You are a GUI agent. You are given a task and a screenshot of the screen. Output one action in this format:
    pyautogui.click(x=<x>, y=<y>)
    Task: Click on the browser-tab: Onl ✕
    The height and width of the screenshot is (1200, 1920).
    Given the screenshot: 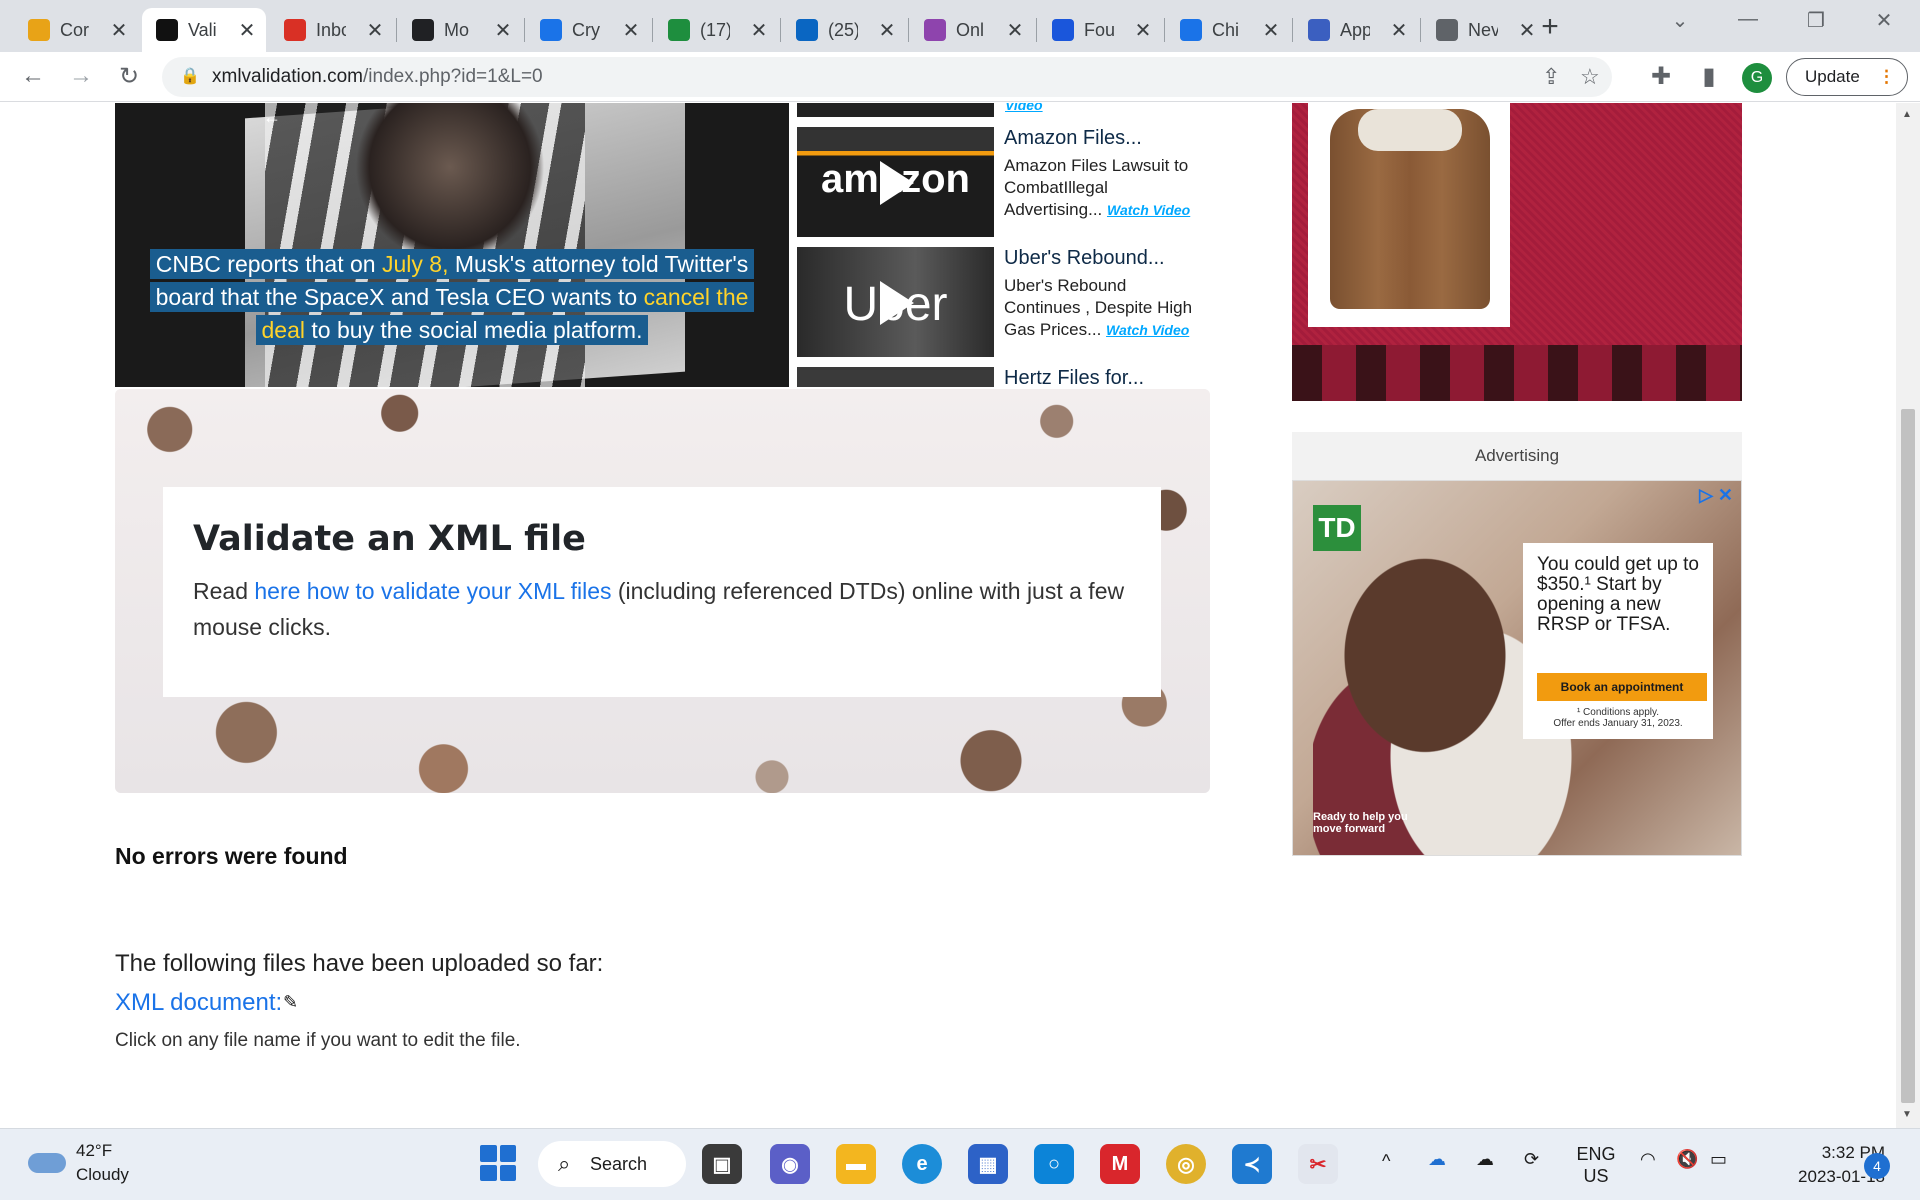 What is the action you would take?
    pyautogui.click(x=972, y=30)
    